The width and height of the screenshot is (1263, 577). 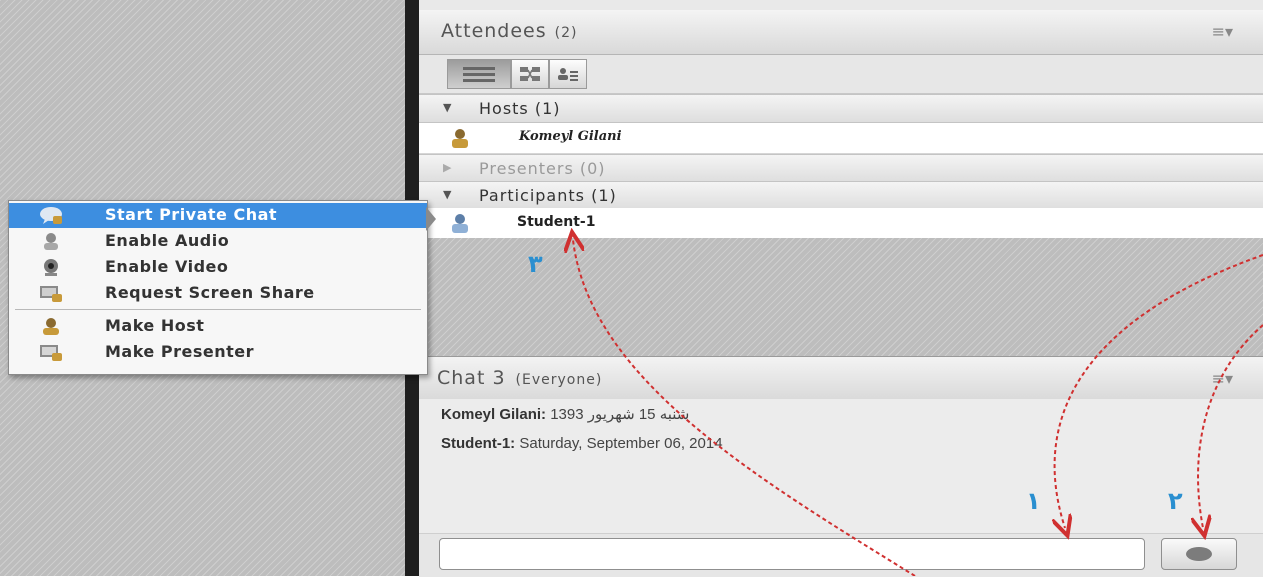 What do you see at coordinates (620, 414) in the screenshot?
I see `message-text: 1393 شنبه 15 شهریور` at bounding box center [620, 414].